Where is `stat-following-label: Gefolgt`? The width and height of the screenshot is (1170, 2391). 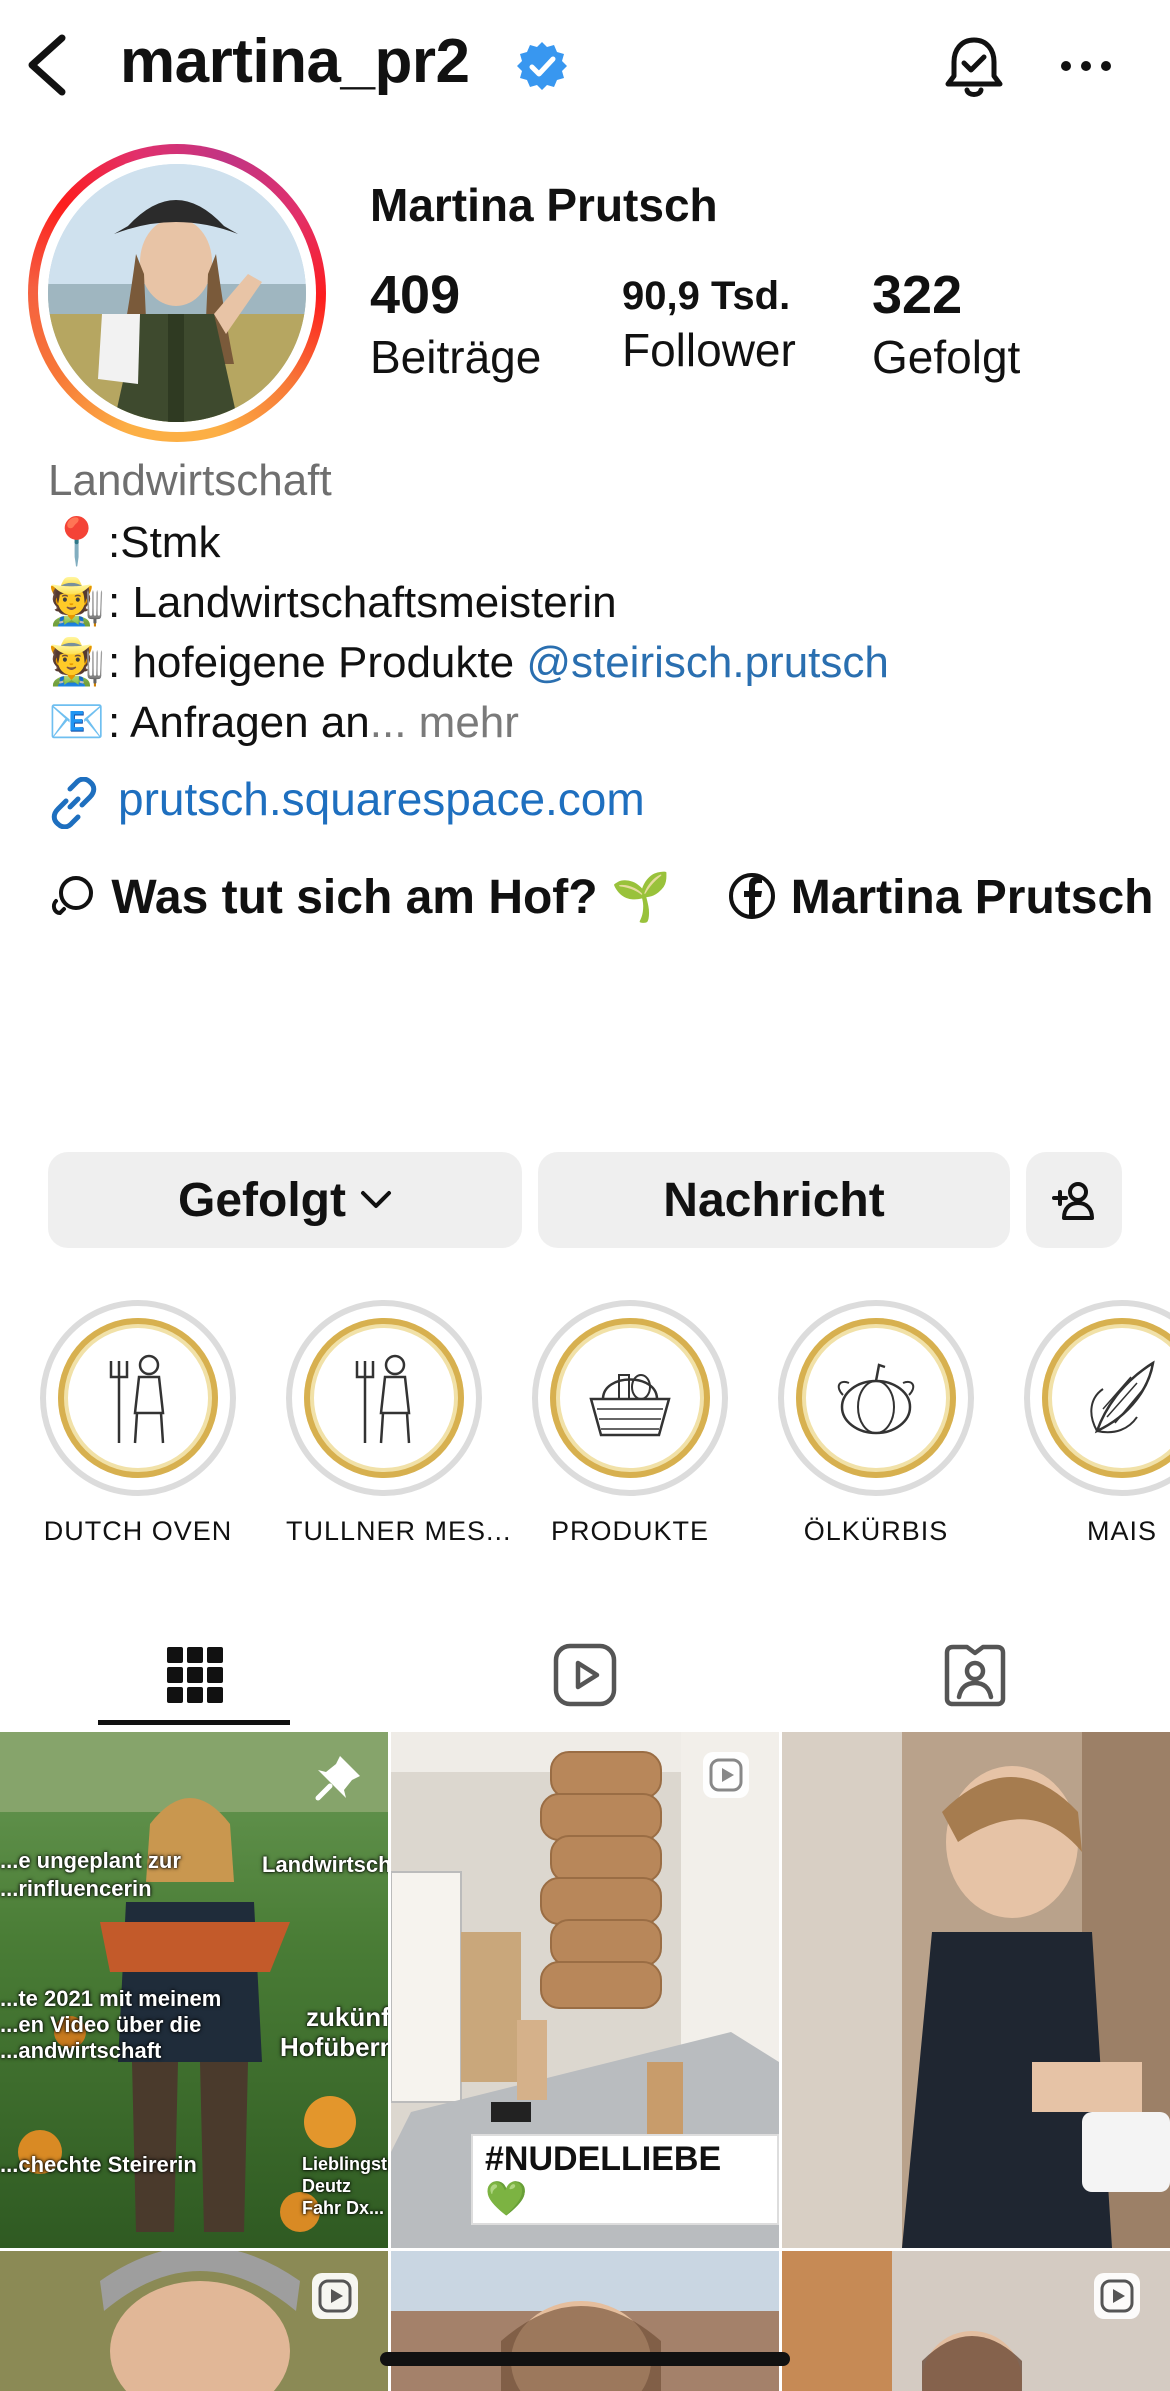
stat-following-label: Gefolgt is located at coordinates (946, 357).